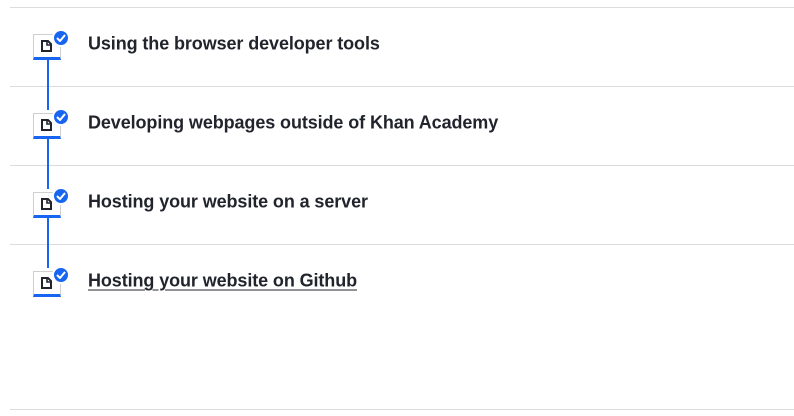 The image size is (794, 416). Describe the element at coordinates (234, 44) in the screenshot. I see `item-title: Using the browser developer tools` at that location.